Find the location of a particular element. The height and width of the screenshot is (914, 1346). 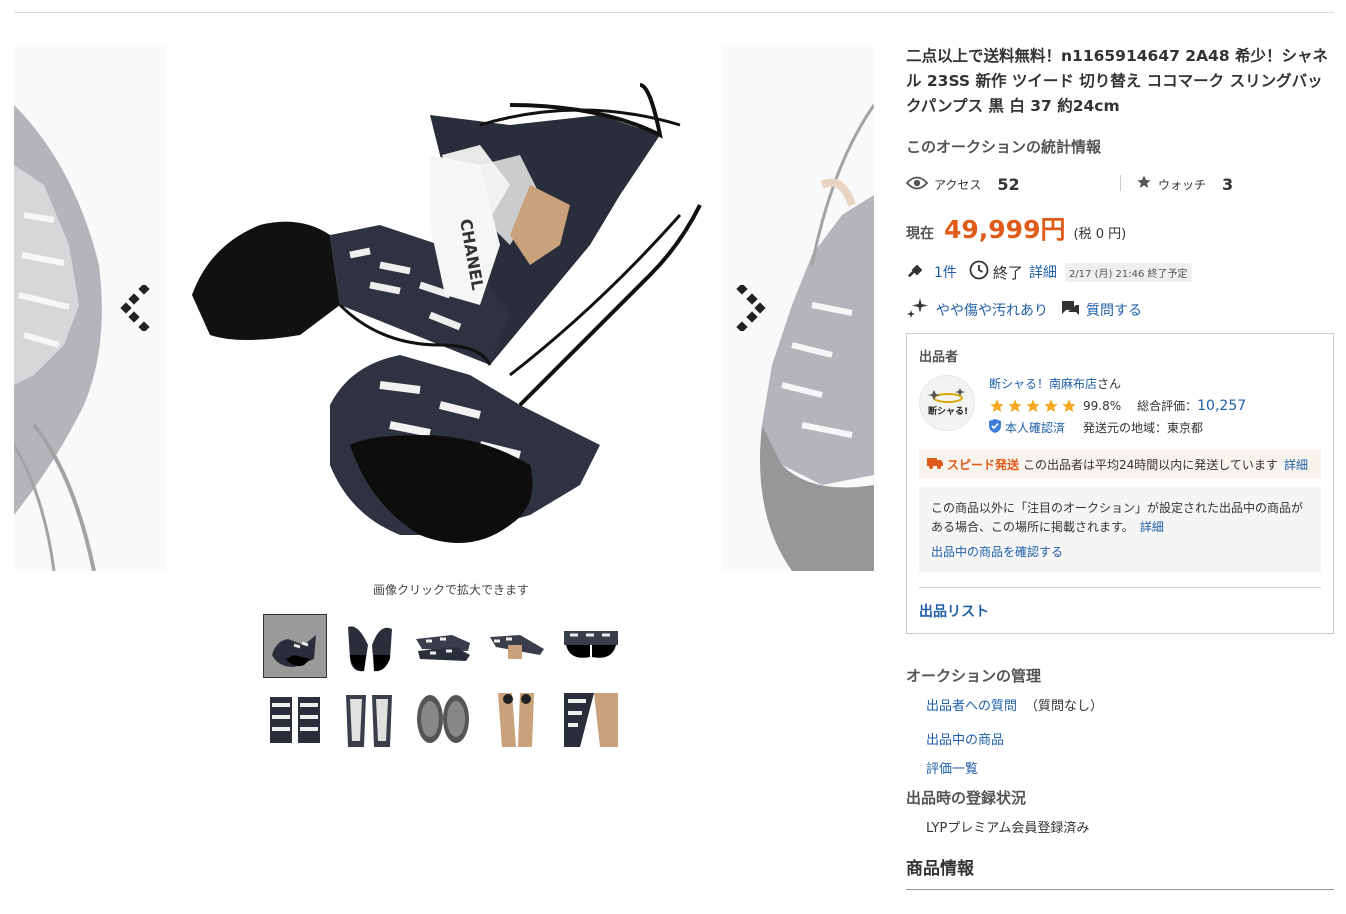

shield-check-icon is located at coordinates (995, 427).